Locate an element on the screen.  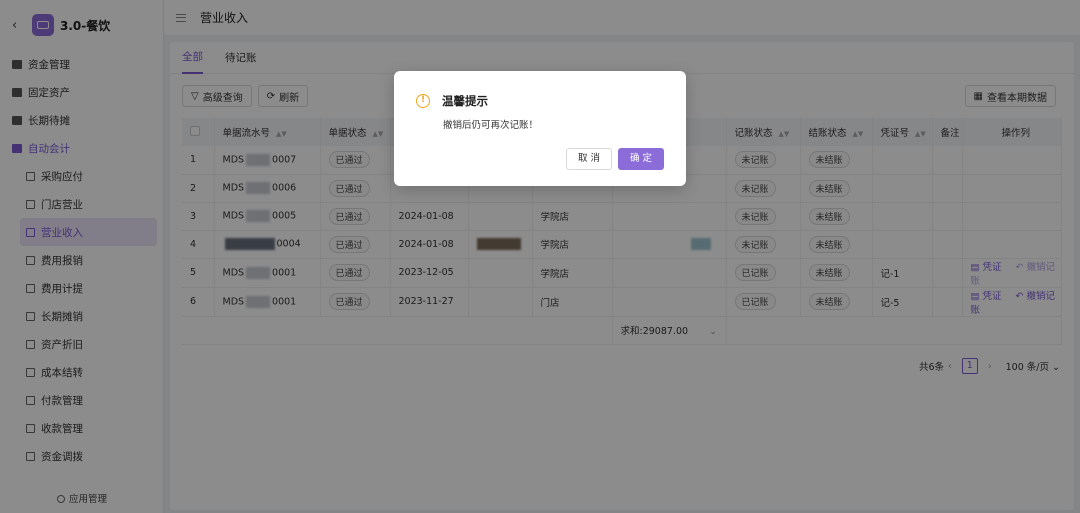
cancel-button: 取 消 is located at coordinates (589, 159).